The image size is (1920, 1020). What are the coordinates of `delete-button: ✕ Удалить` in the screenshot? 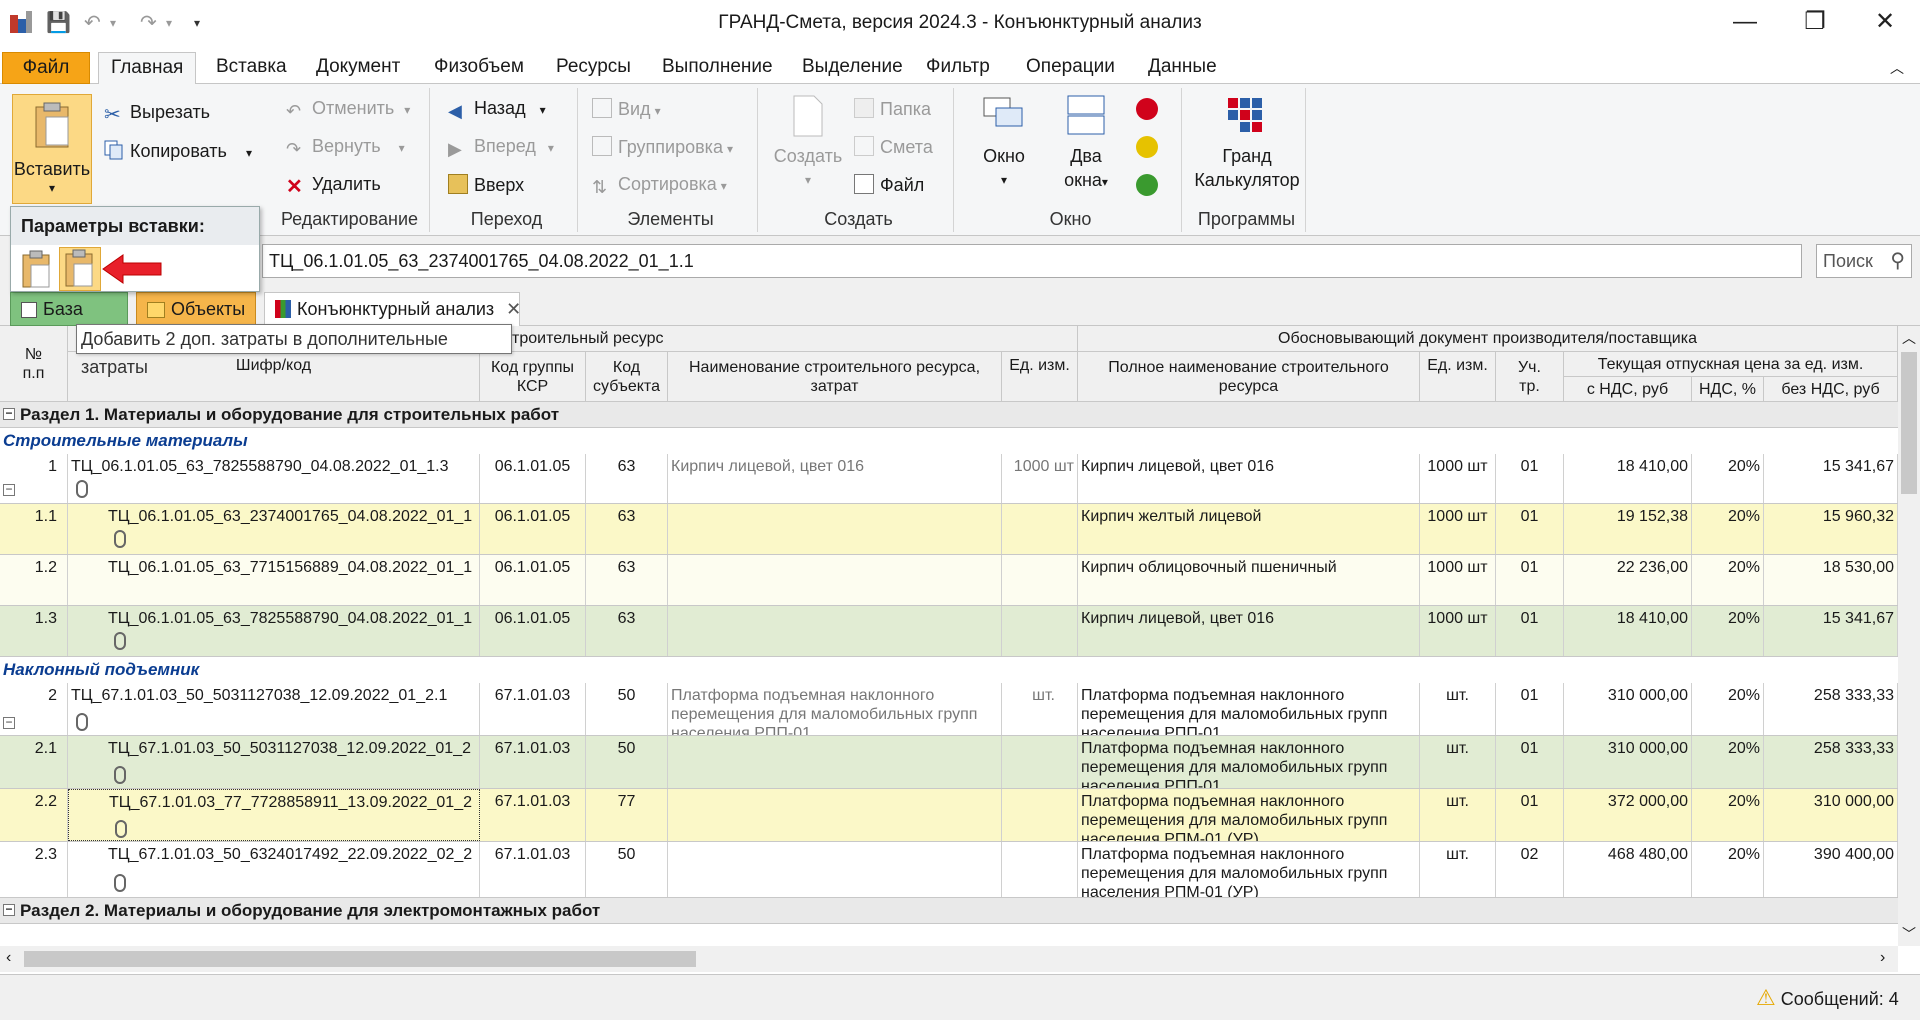 It's located at (333, 186).